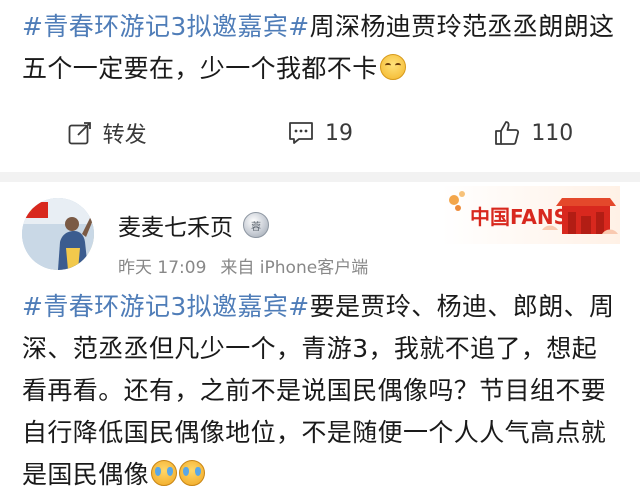  I want to click on comment-count: 19, so click(338, 133).